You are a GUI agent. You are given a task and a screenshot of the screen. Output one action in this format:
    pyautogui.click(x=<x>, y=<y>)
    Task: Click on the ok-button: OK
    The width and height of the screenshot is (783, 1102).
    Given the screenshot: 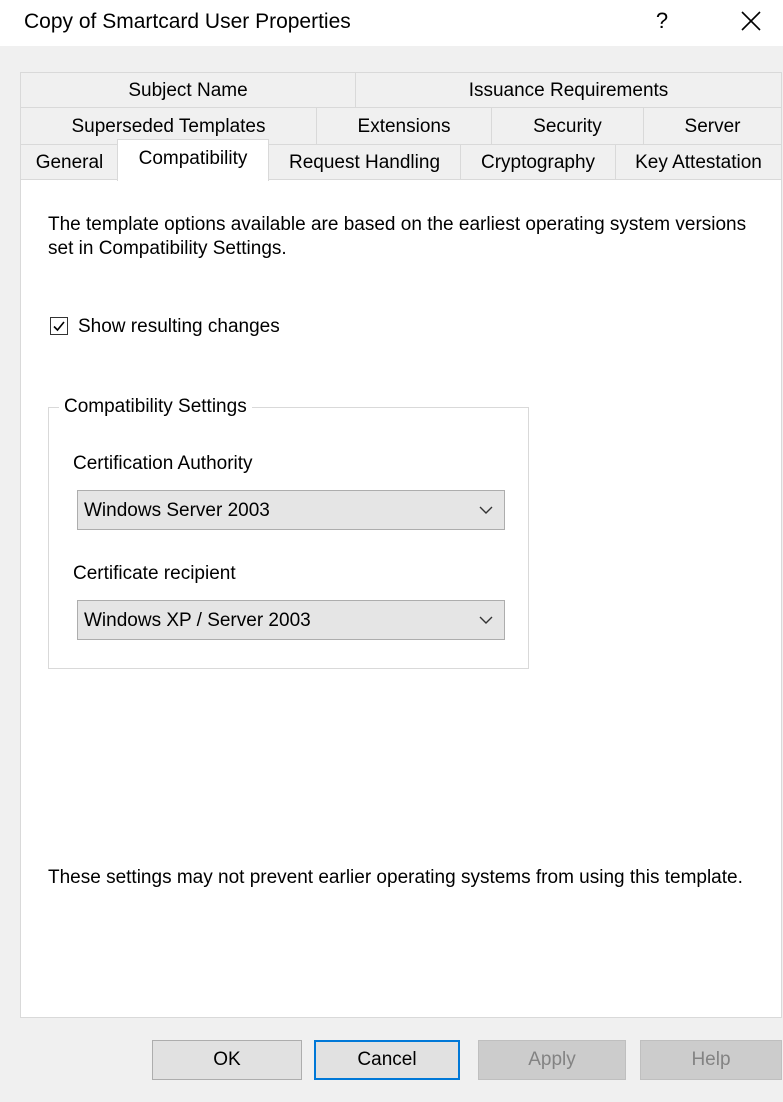 What is the action you would take?
    pyautogui.click(x=227, y=1060)
    